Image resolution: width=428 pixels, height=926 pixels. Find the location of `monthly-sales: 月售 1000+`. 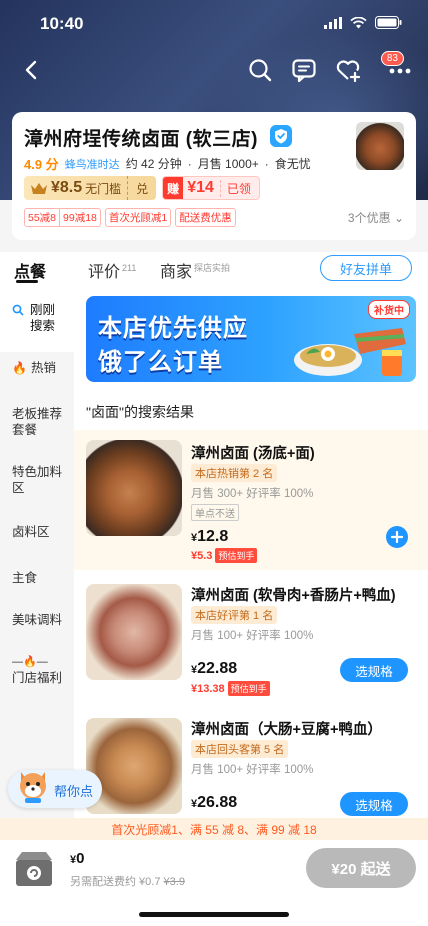

monthly-sales: 月售 1000+ is located at coordinates (228, 164).